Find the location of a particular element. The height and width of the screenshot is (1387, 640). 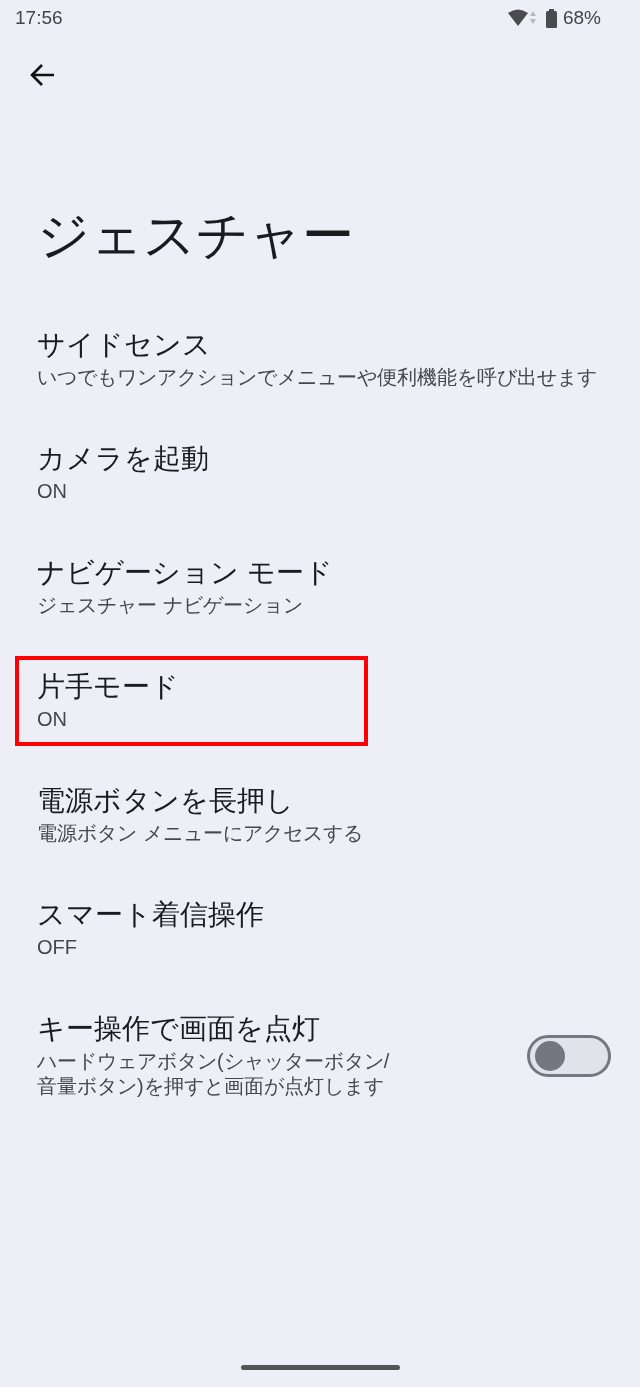

wifi-icon is located at coordinates (522, 18).